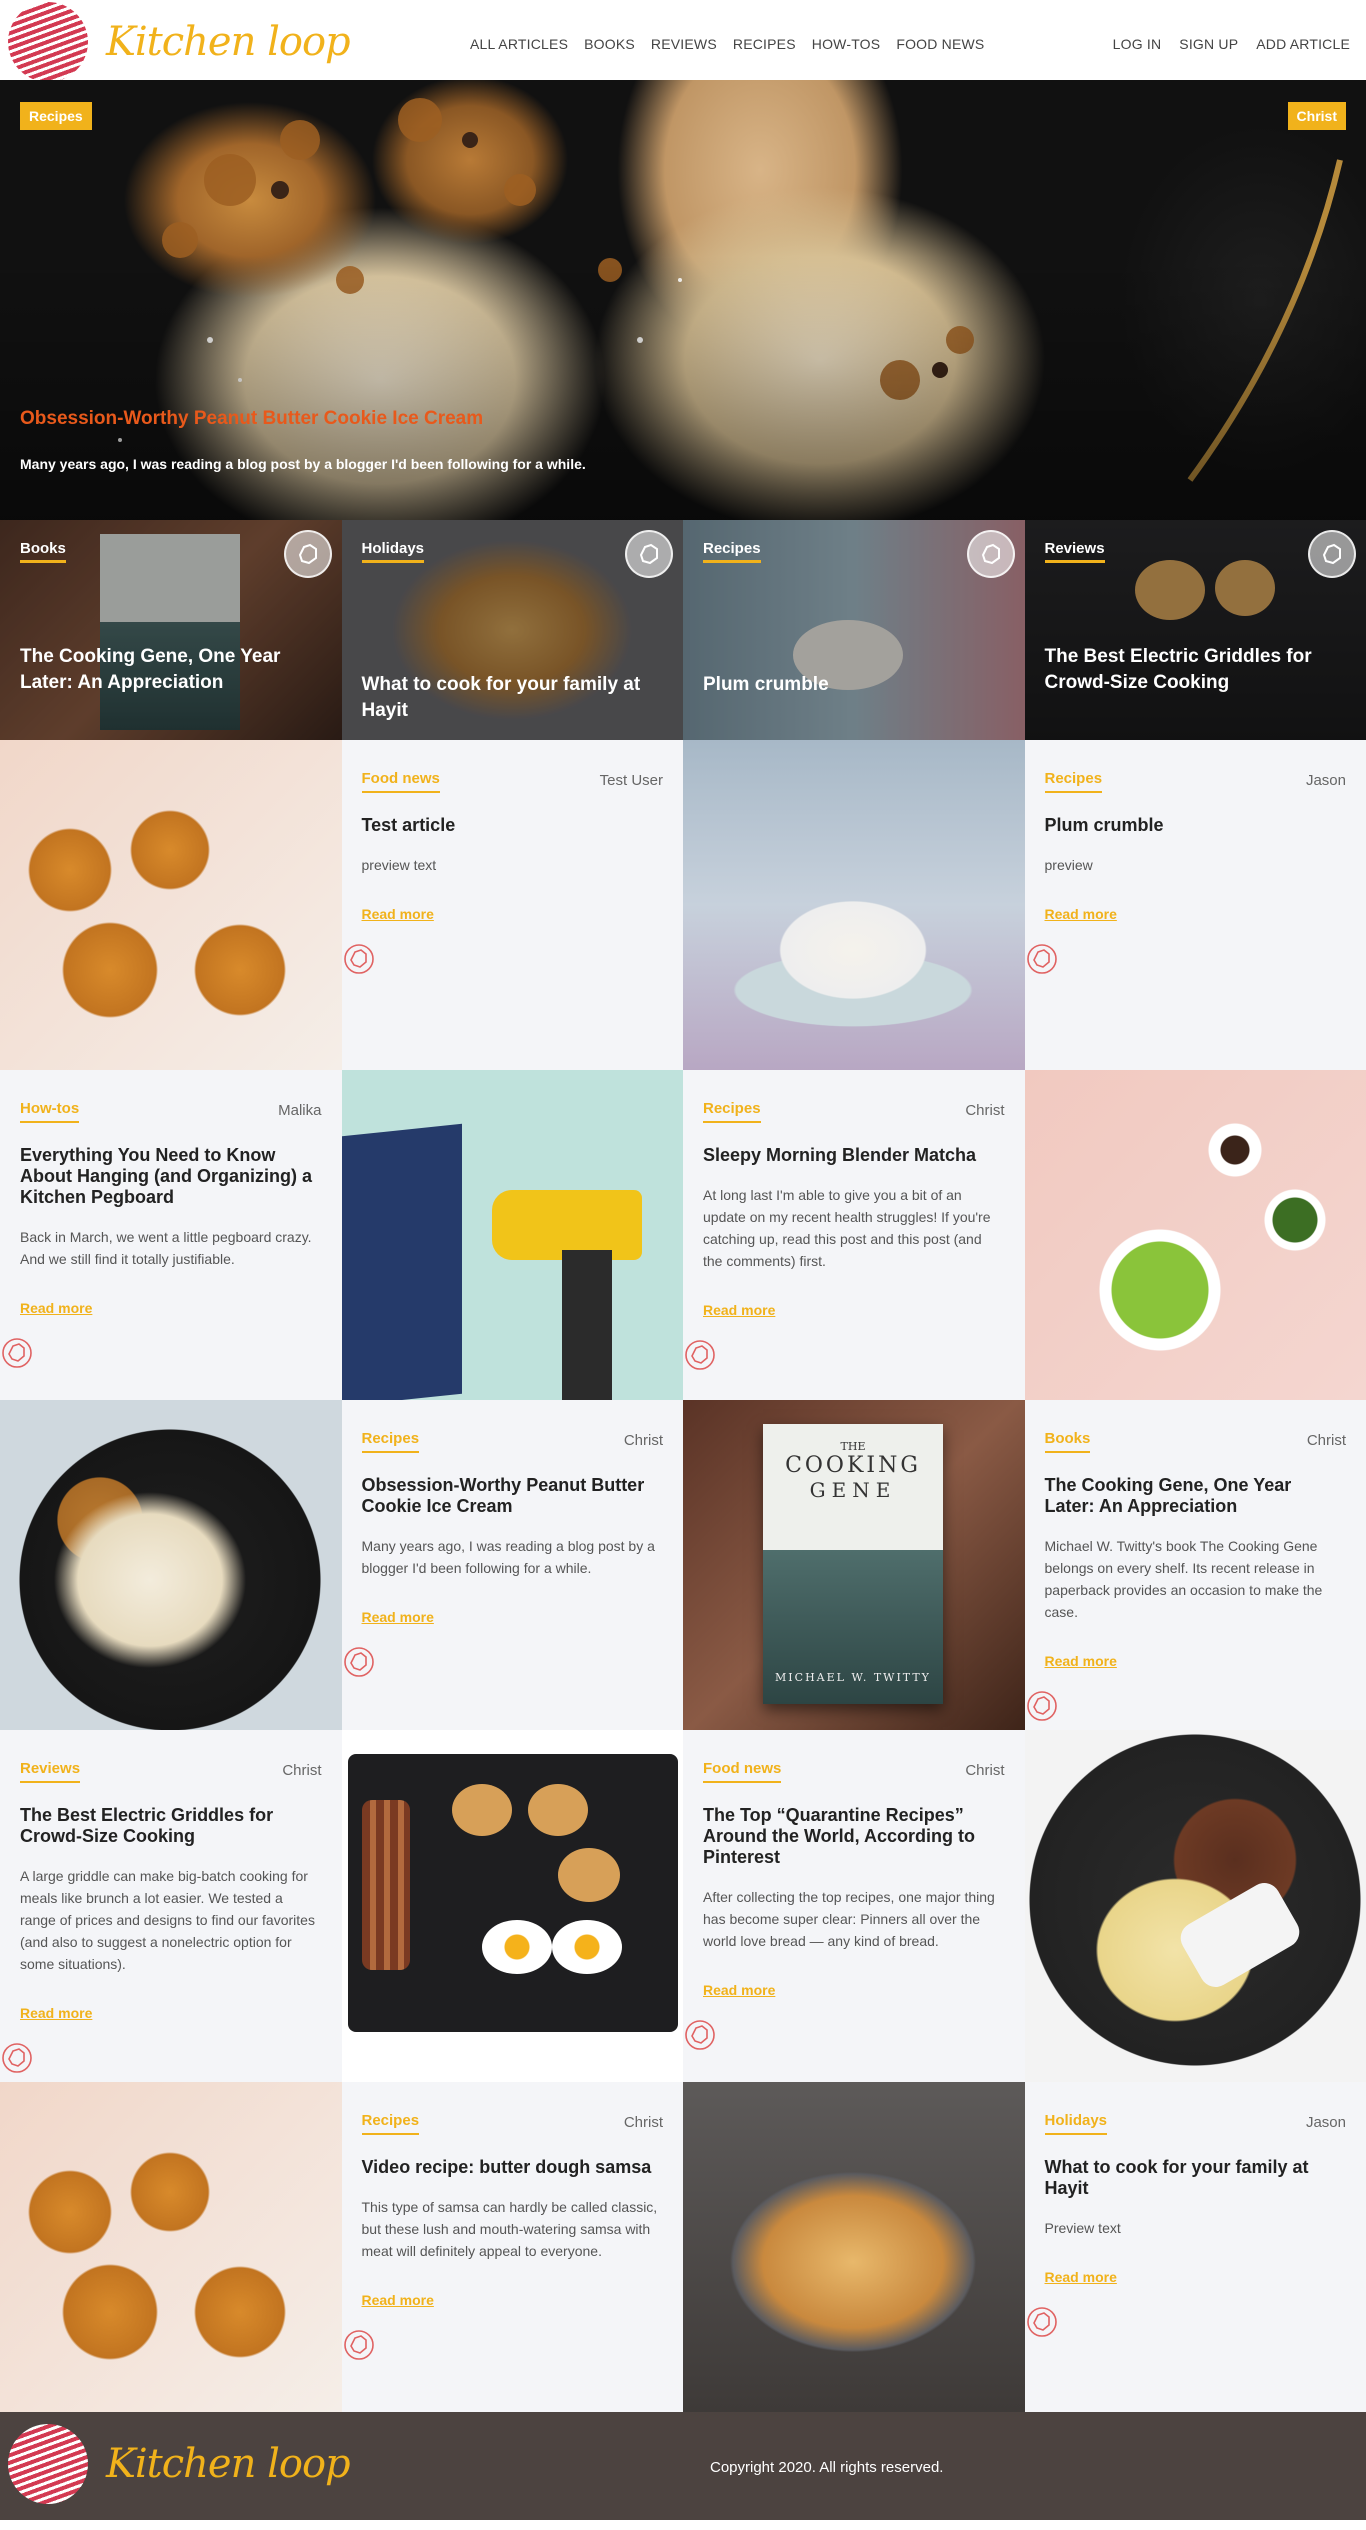 Image resolution: width=1366 pixels, height=2530 pixels. I want to click on article-title: Plum crumble, so click(1196, 825).